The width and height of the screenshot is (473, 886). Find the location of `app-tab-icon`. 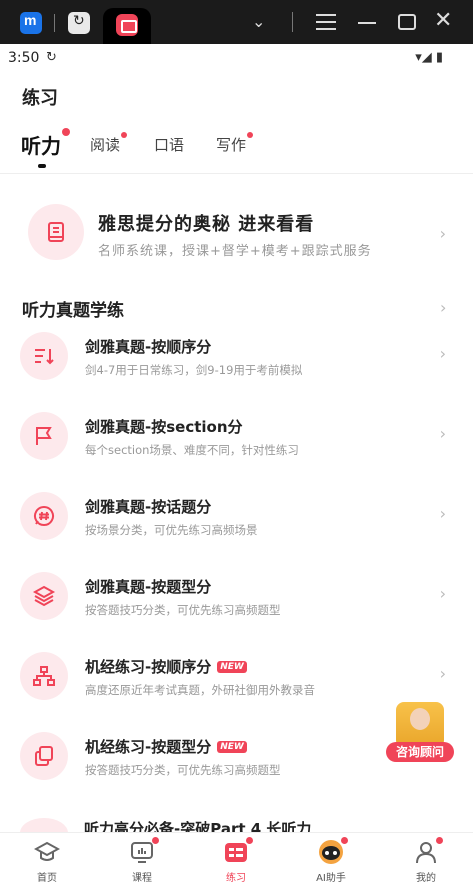

app-tab-icon is located at coordinates (31, 23).